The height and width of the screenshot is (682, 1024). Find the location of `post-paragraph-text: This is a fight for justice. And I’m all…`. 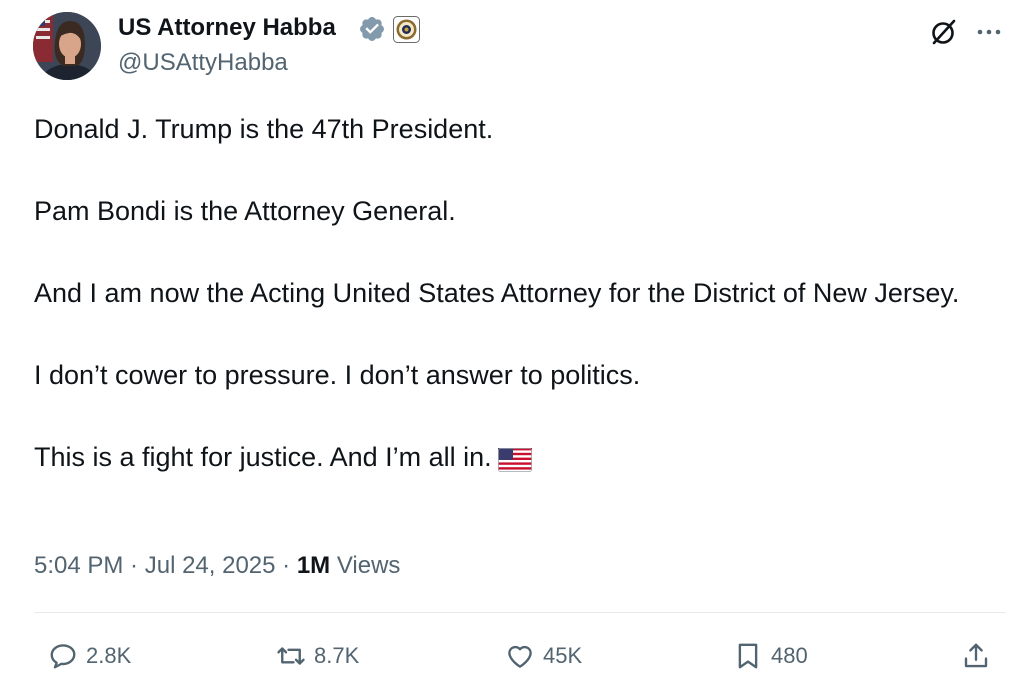

post-paragraph-text: This is a fight for justice. And I’m all… is located at coordinates (263, 457).